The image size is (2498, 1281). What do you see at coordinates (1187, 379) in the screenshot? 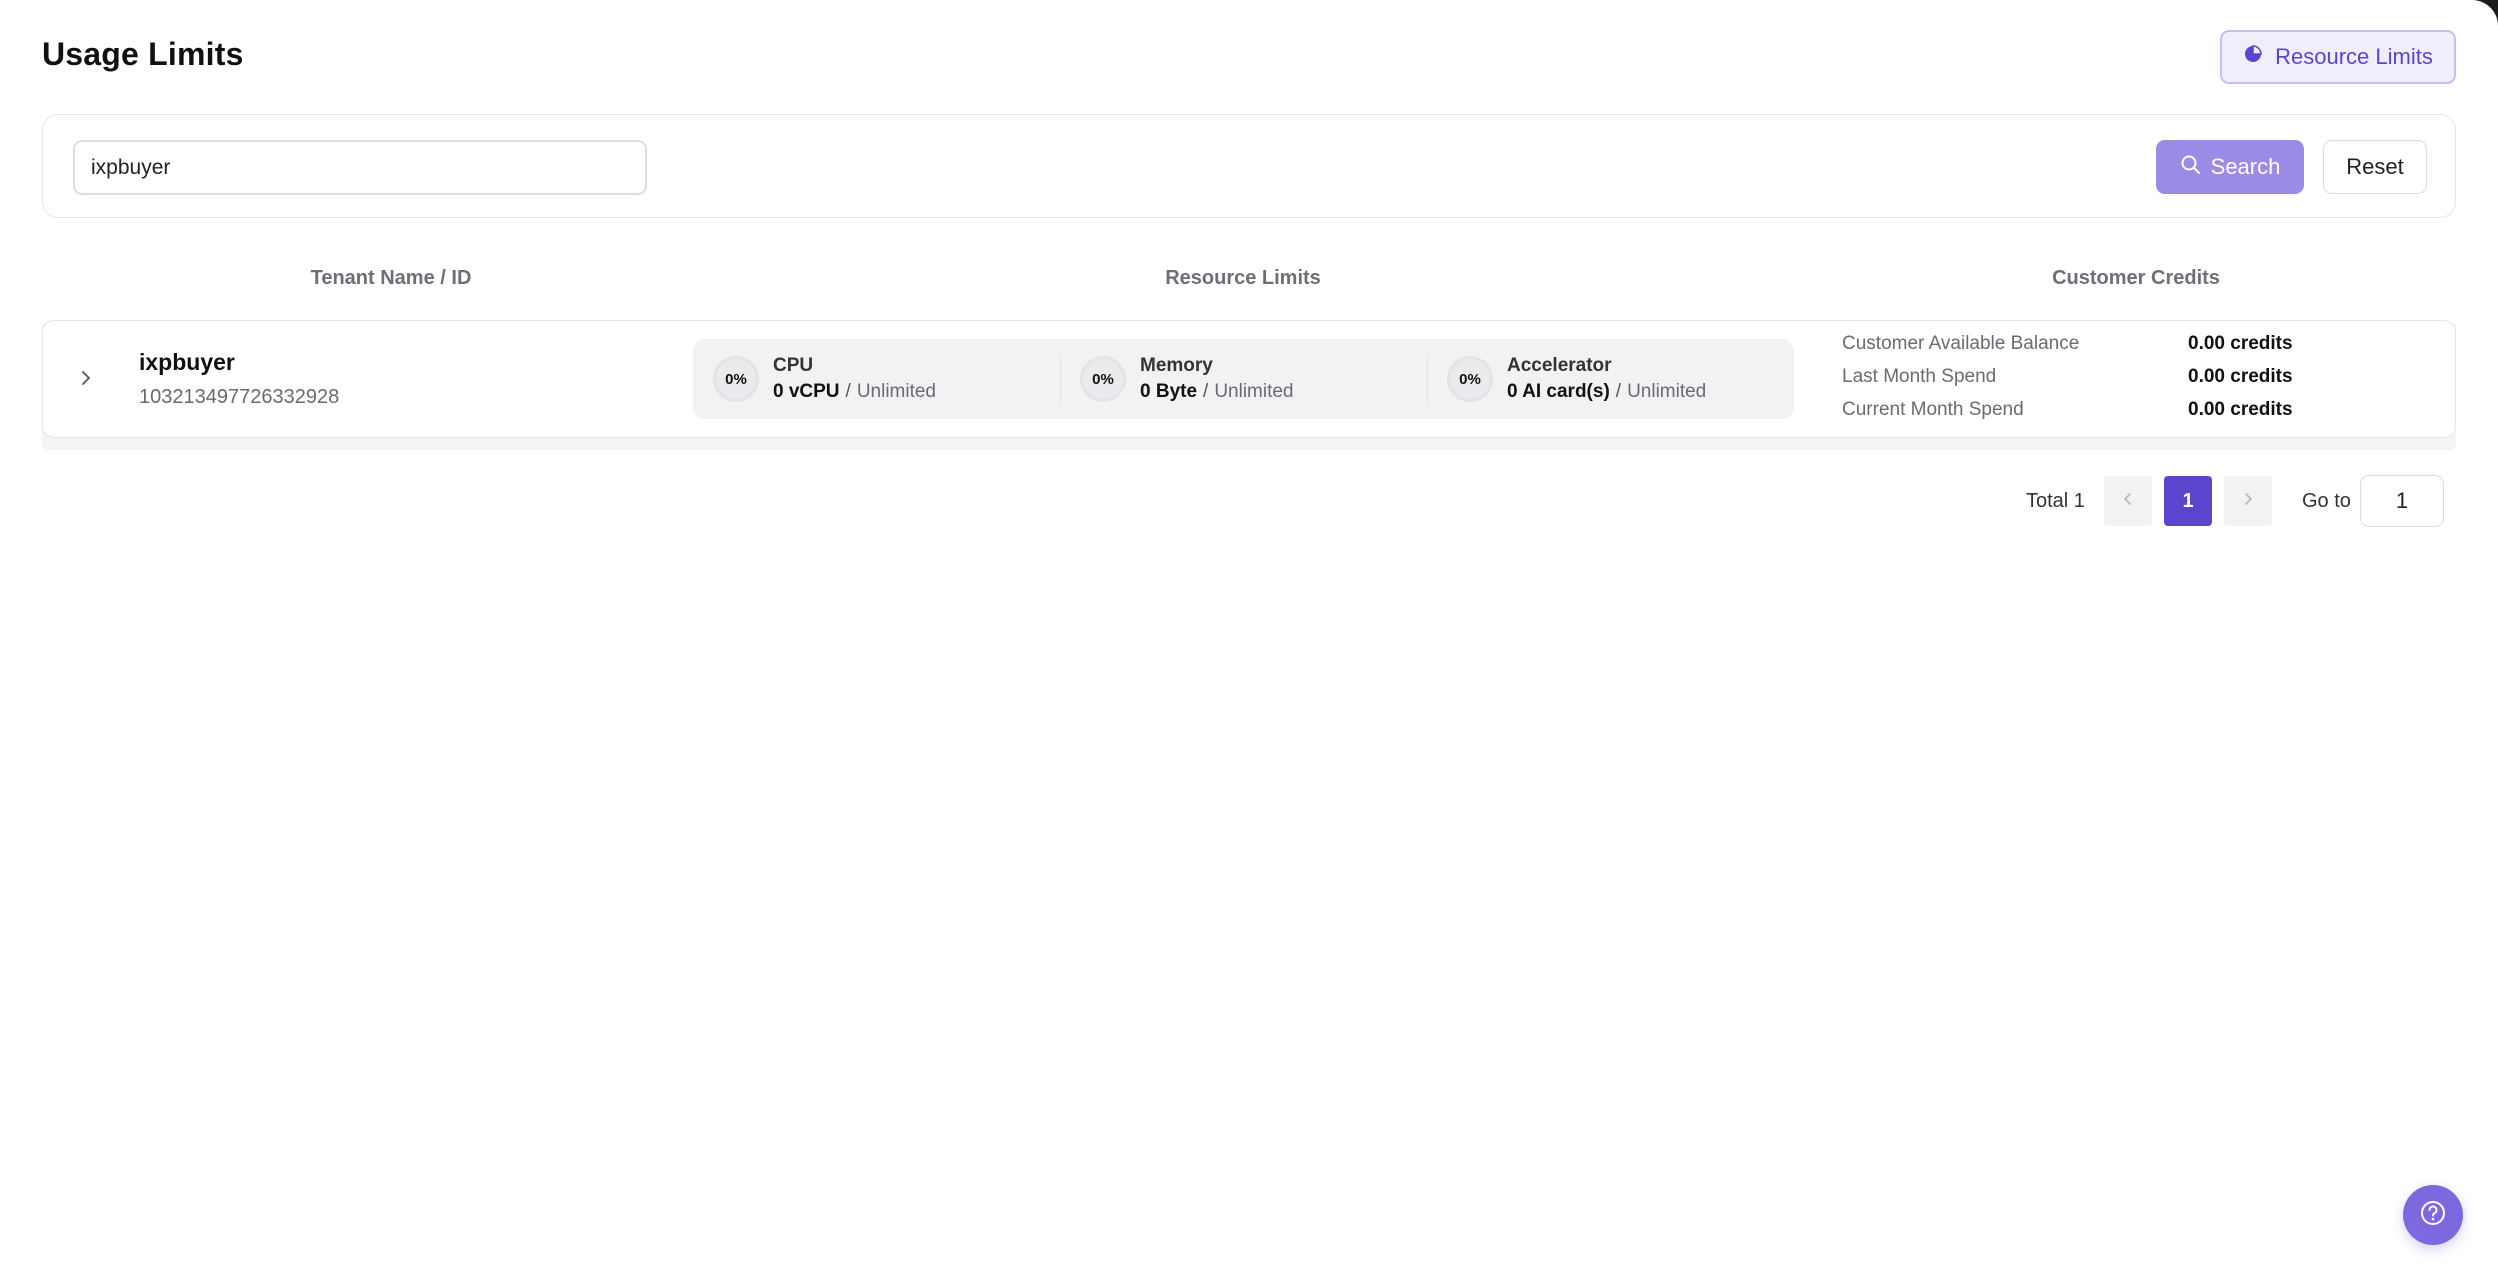
I see `resource-memory: 0% Memory 0 Byte / Unlimited` at bounding box center [1187, 379].